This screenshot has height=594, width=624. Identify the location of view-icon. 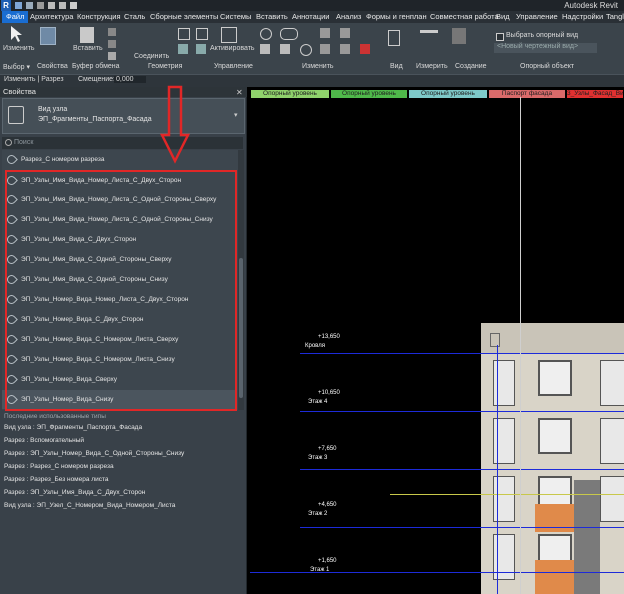
(394, 38).